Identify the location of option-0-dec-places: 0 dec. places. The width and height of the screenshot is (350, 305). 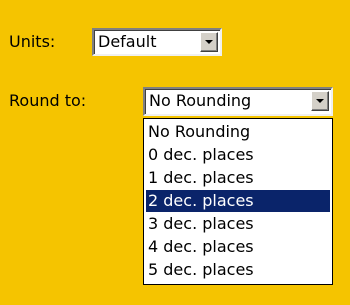
(238, 155).